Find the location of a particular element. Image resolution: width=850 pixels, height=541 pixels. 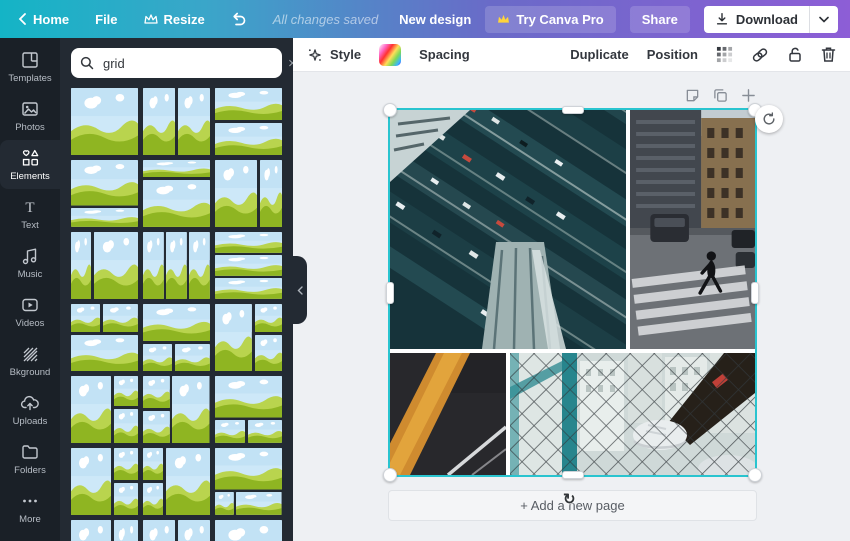

spacing-button: Spacing is located at coordinates (444, 54).